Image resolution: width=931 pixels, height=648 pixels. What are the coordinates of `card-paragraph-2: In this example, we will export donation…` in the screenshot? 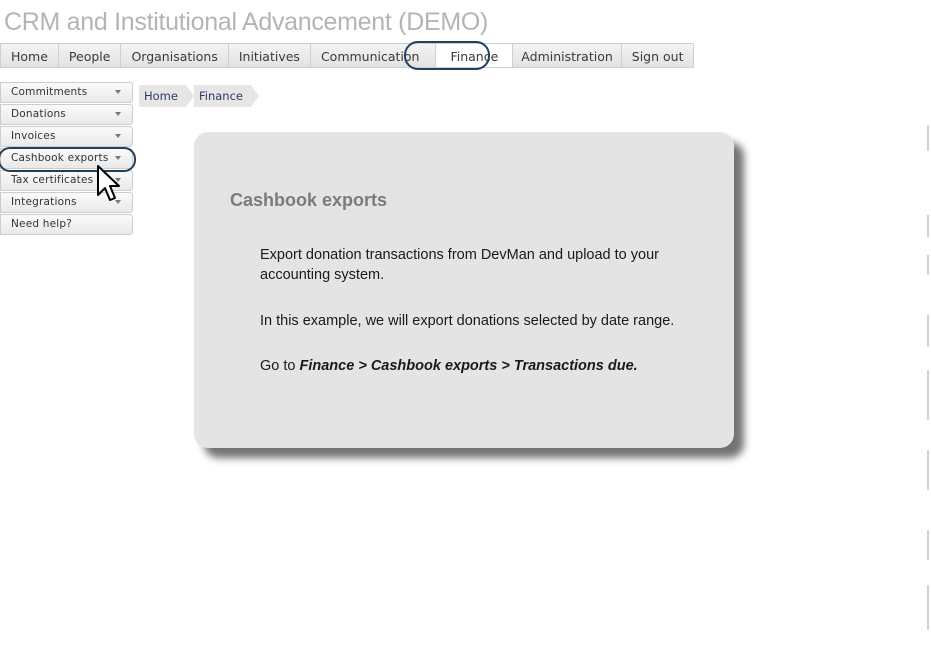 It's located at (467, 321).